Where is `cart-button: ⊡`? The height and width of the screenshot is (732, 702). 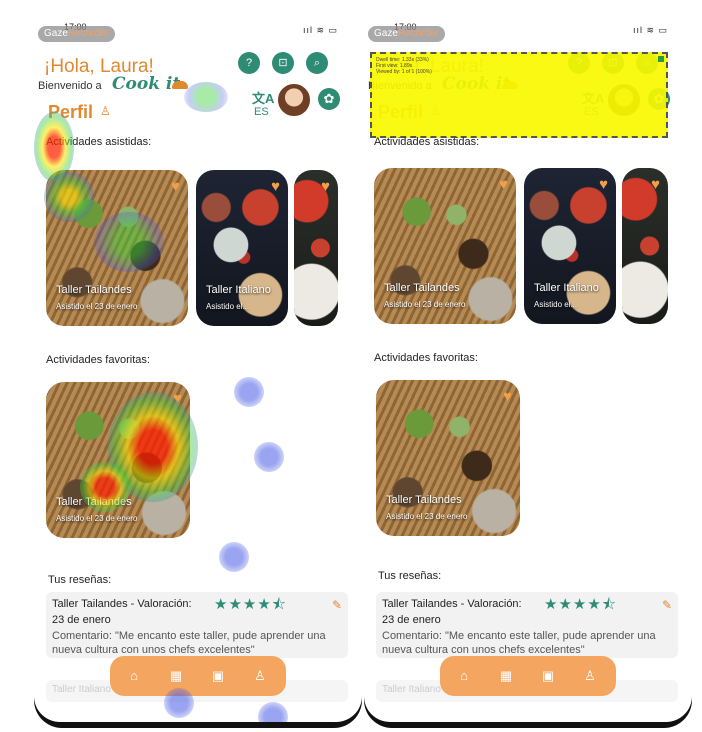
cart-button: ⊡ is located at coordinates (283, 63).